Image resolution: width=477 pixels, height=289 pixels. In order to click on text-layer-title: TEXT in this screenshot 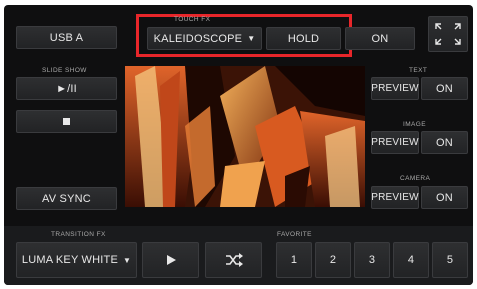, I will do `click(418, 70)`.